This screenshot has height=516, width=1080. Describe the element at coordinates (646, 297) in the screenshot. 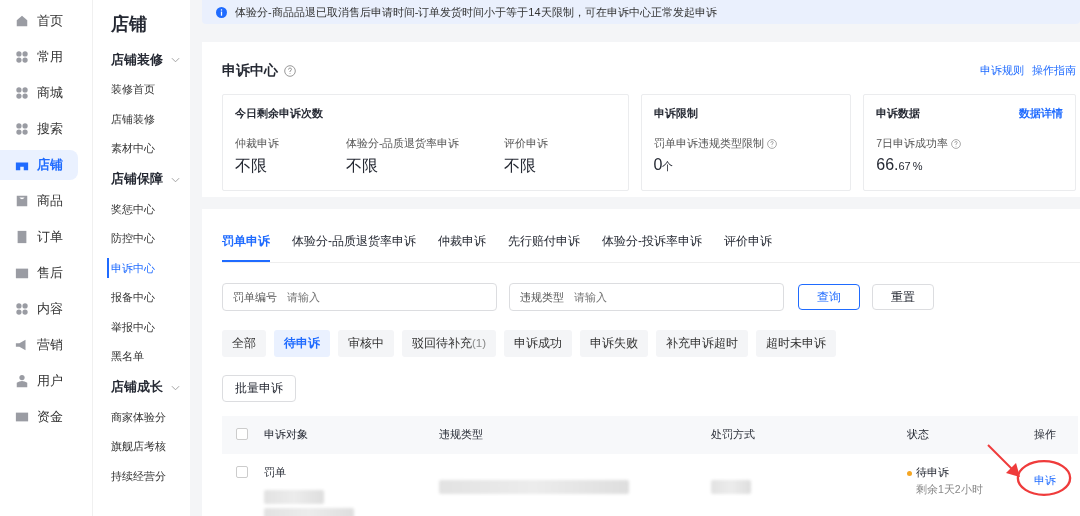

I see `filter-field: 违规类型 请输入` at that location.